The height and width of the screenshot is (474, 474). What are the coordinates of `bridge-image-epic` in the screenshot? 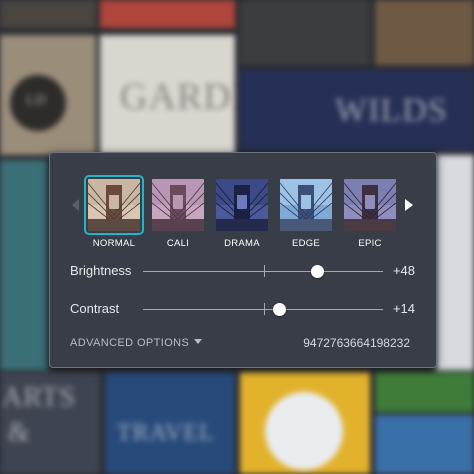 It's located at (370, 205).